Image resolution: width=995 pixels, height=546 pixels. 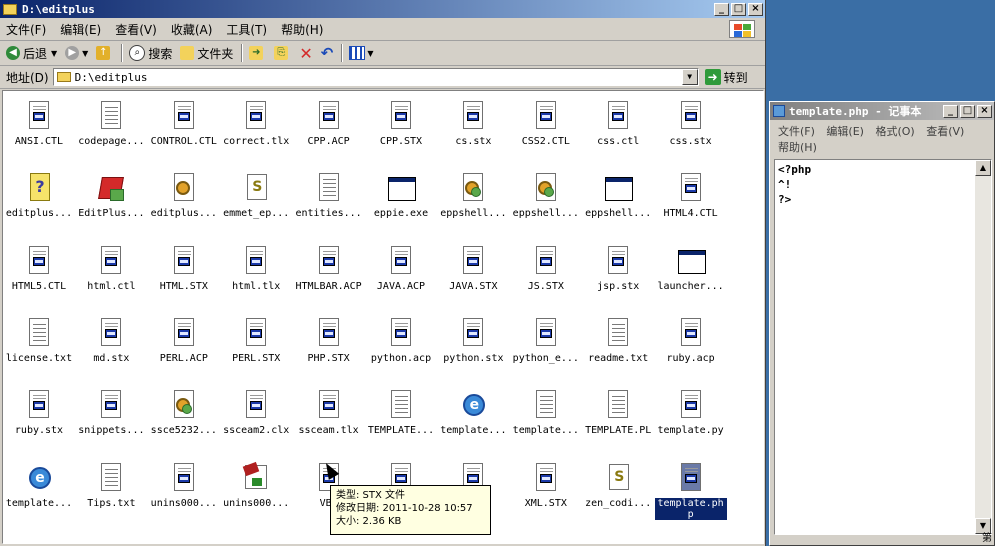 What do you see at coordinates (375, 77) in the screenshot?
I see `address-input: D:\editplus ▼` at bounding box center [375, 77].